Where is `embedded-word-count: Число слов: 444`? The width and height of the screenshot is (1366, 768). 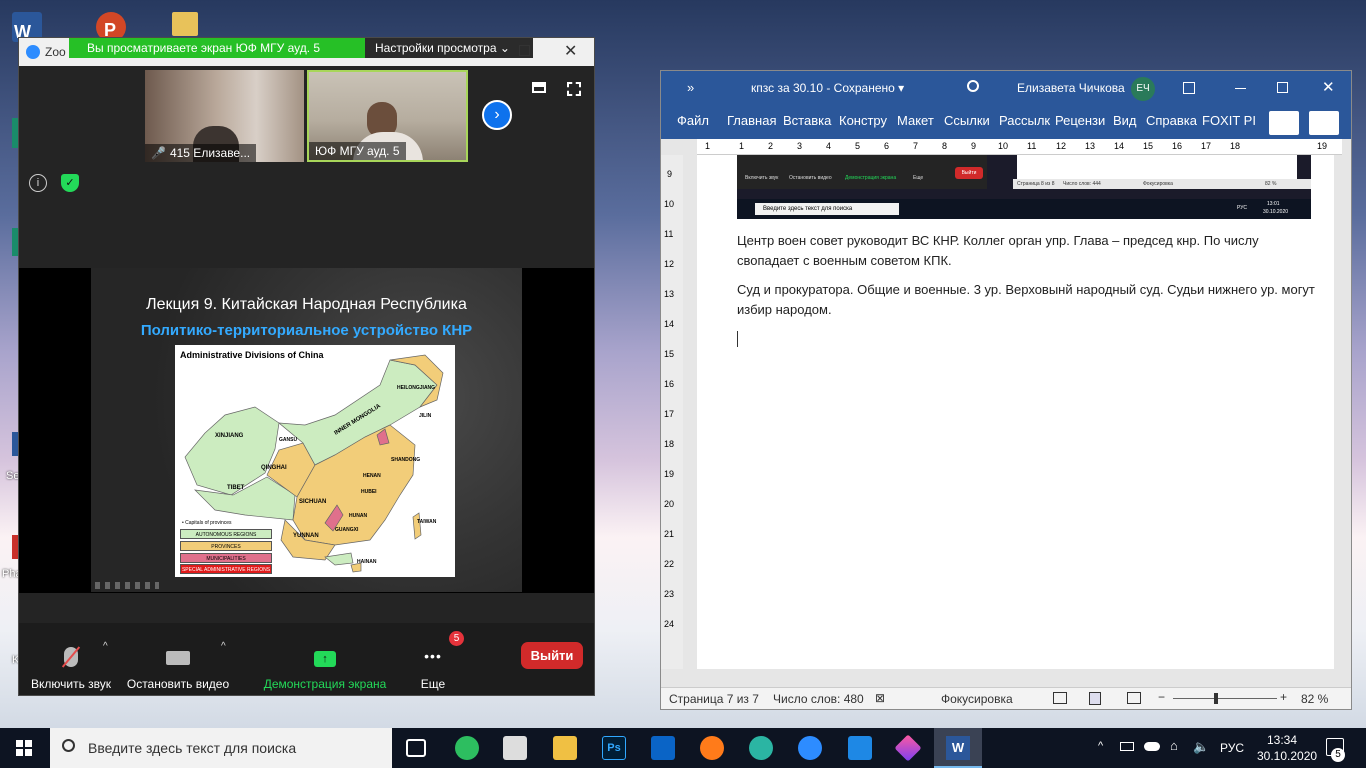
embedded-word-count: Число слов: 444 is located at coordinates (1082, 184).